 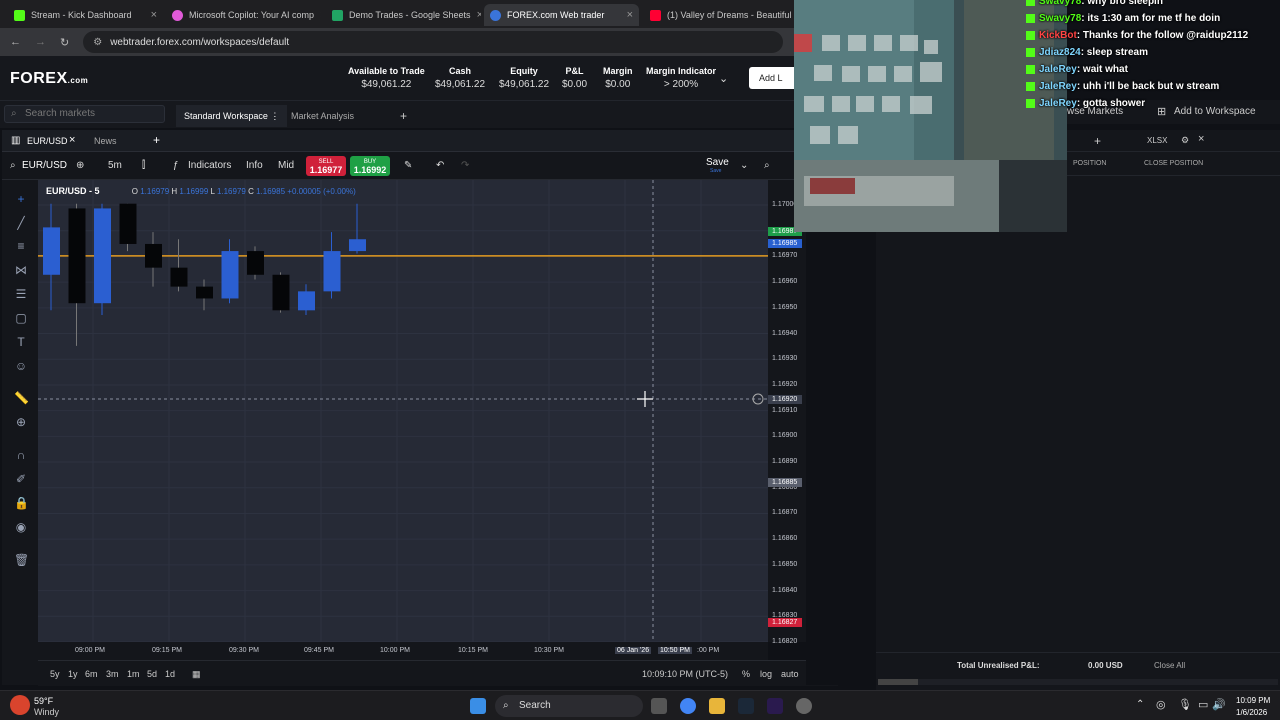 What do you see at coordinates (196, 674) in the screenshot?
I see `calendar-icon: ▦` at bounding box center [196, 674].